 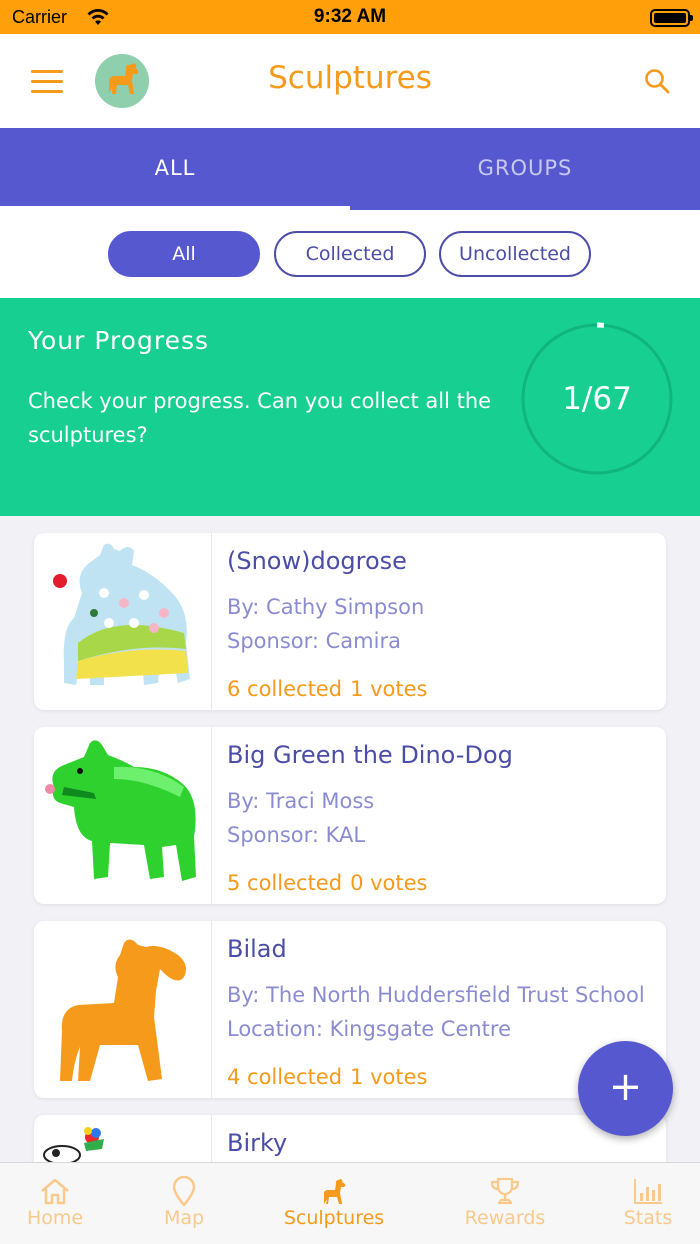 What do you see at coordinates (55, 1191) in the screenshot?
I see `home-icon` at bounding box center [55, 1191].